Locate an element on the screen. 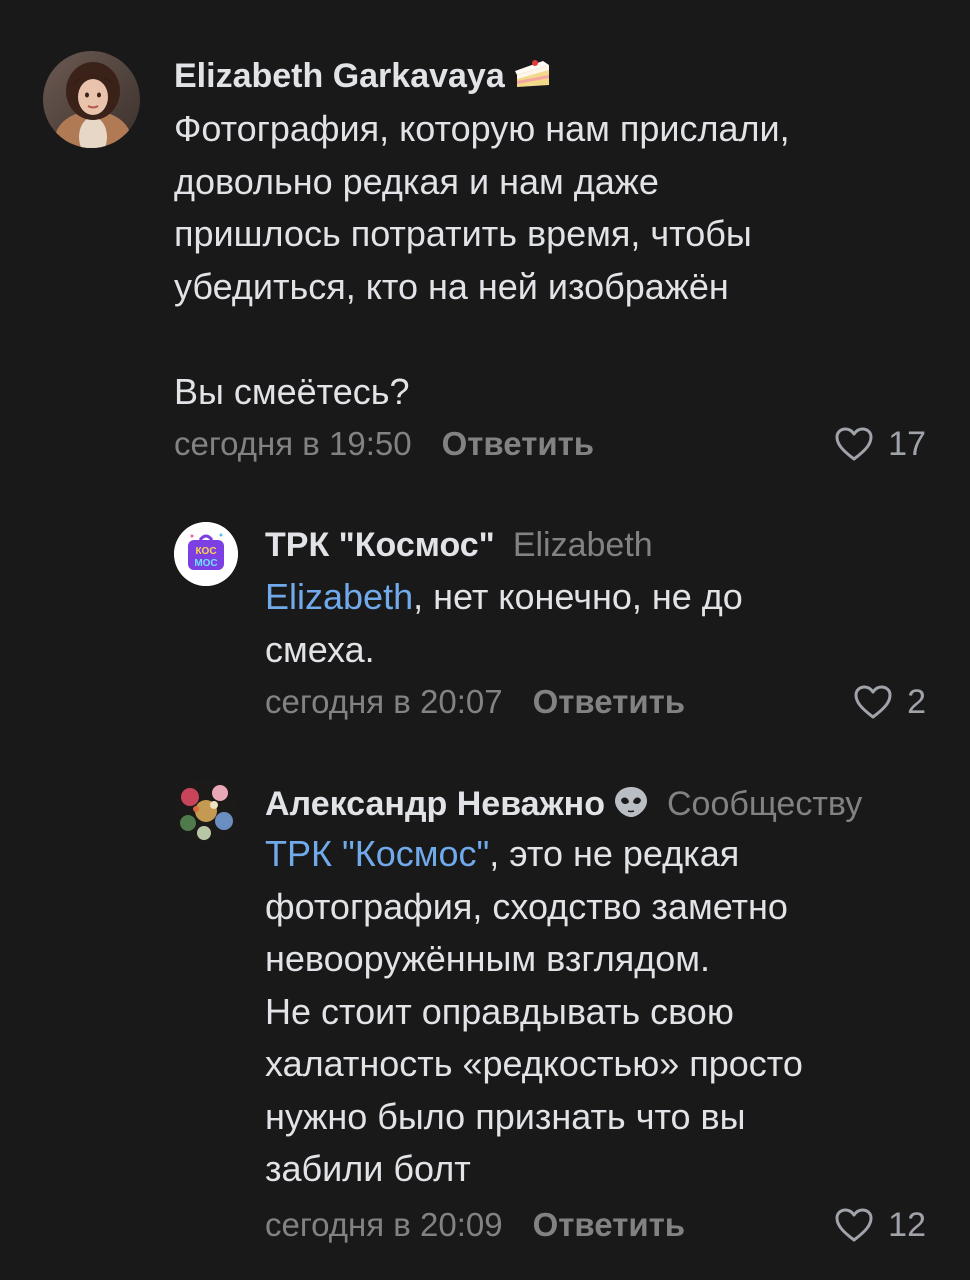  alien-icon is located at coordinates (631, 806).